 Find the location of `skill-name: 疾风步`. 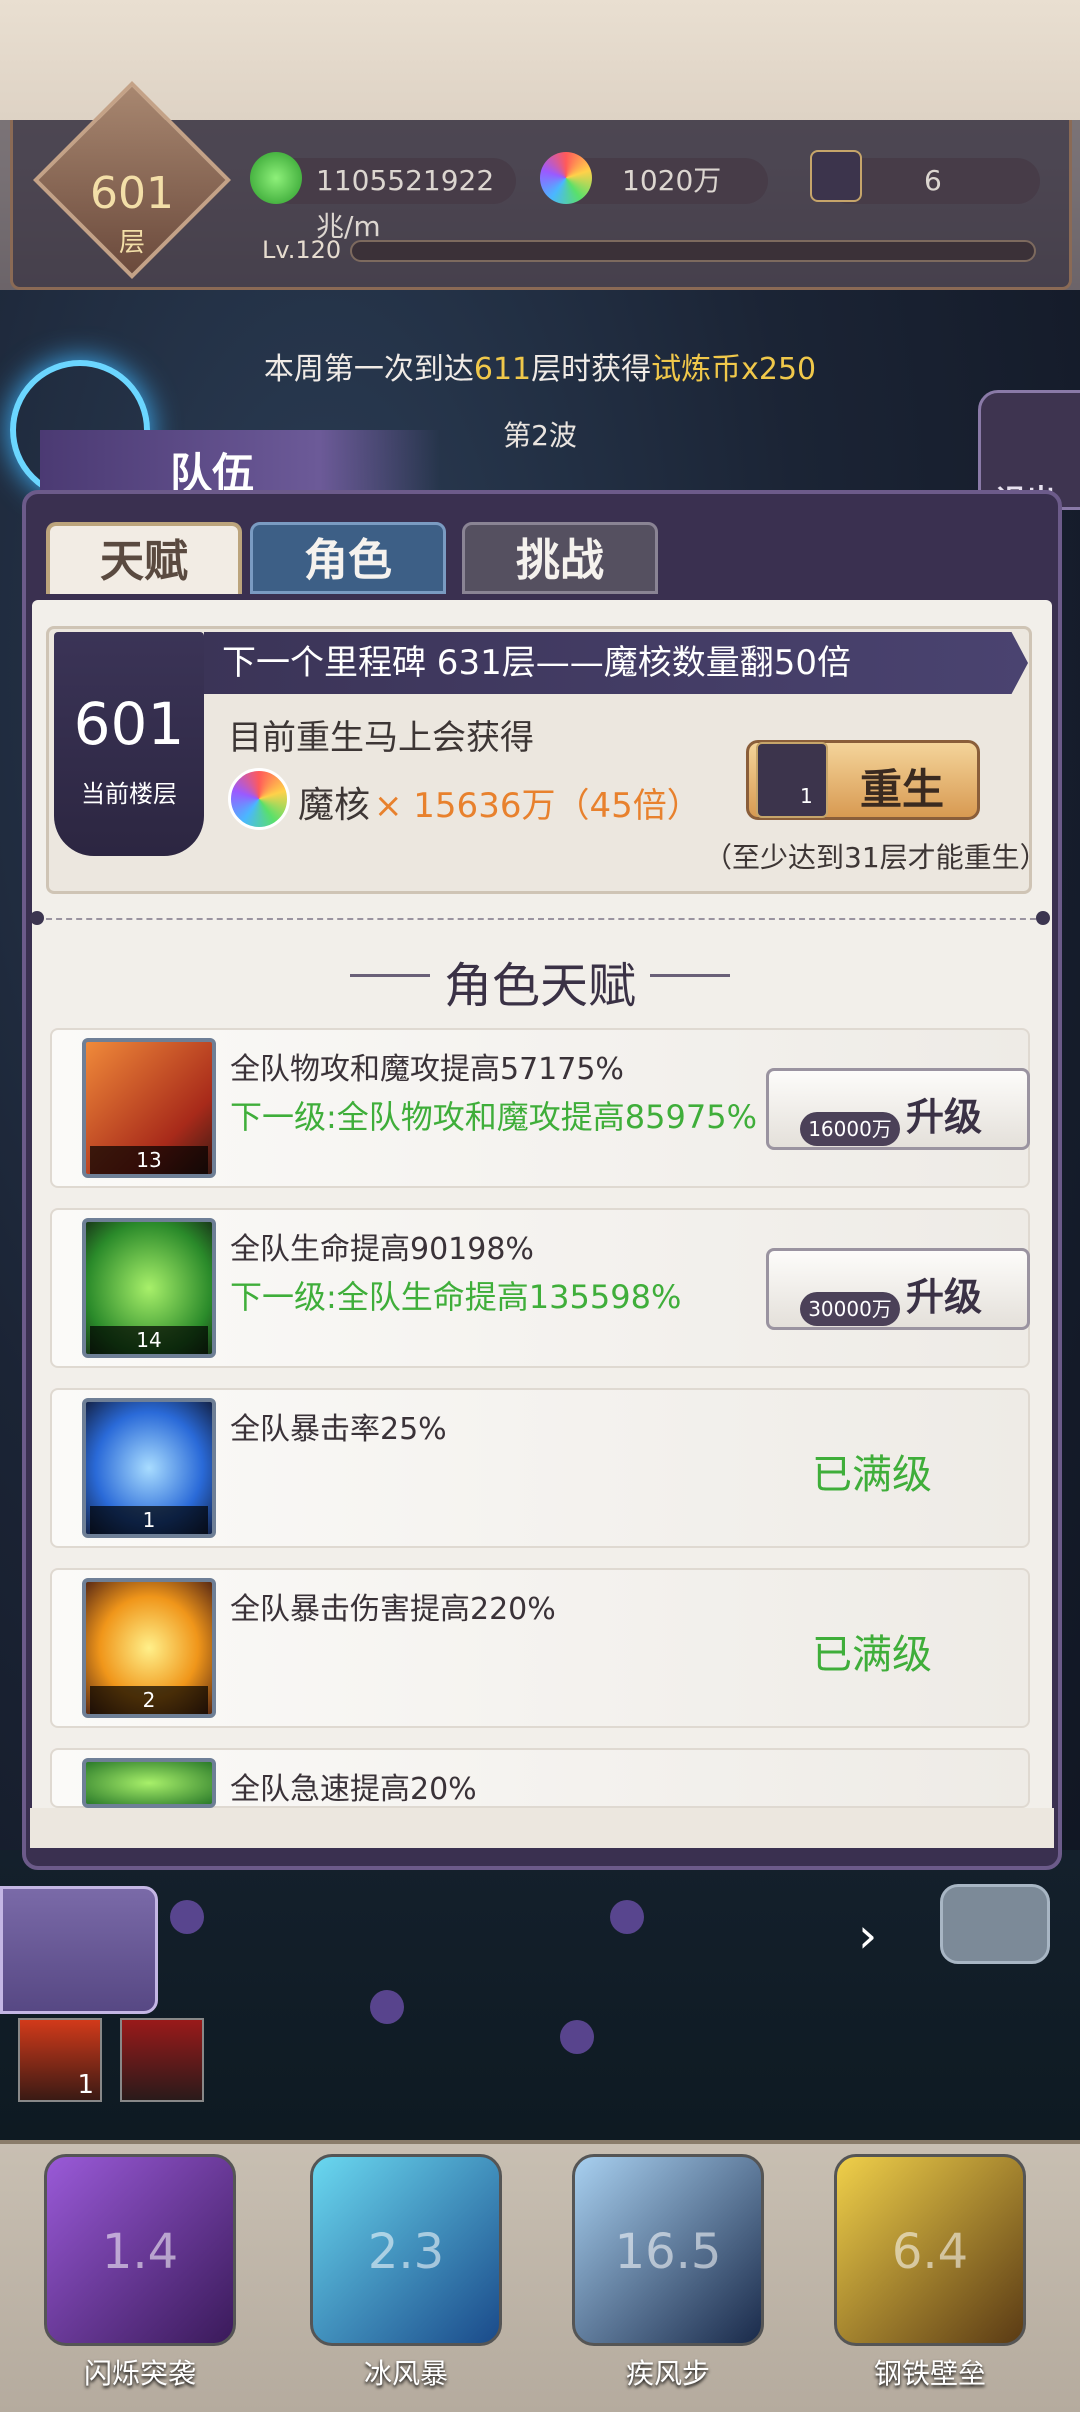

skill-name: 疾风步 is located at coordinates (667, 2373).